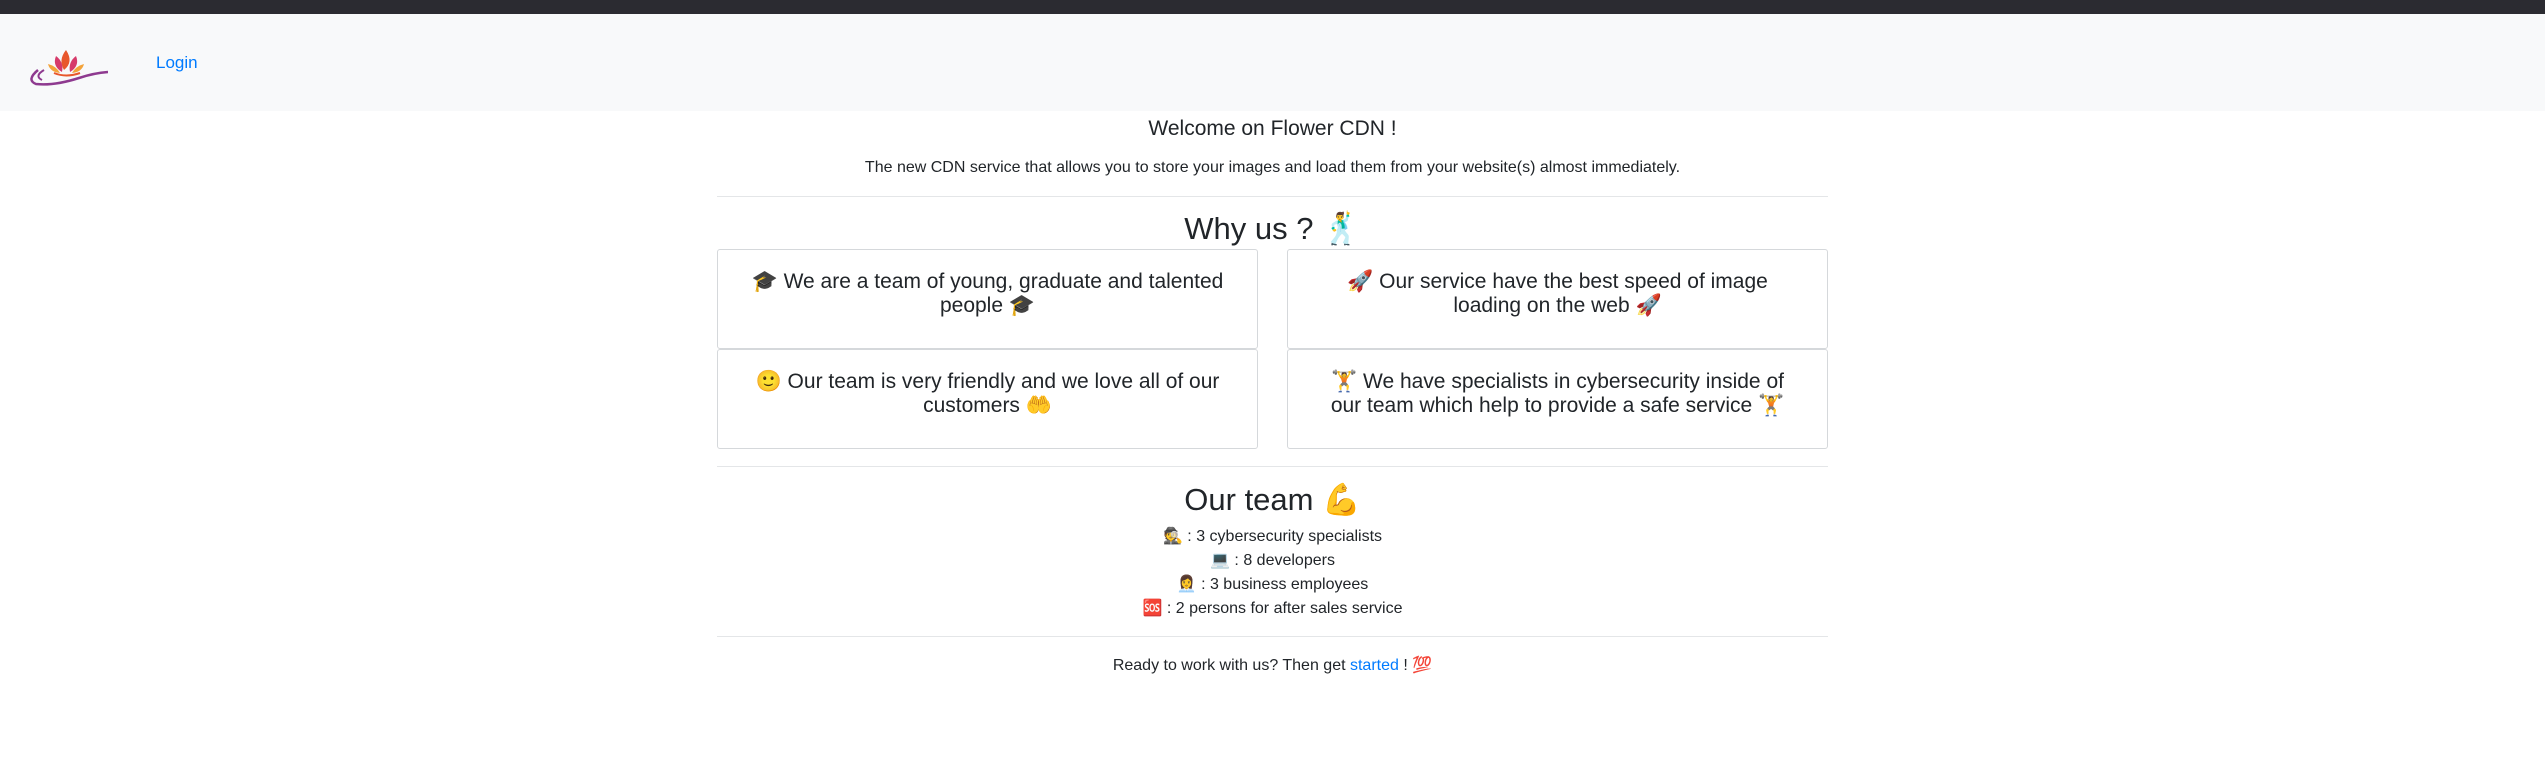  What do you see at coordinates (1415, 665) in the screenshot?
I see `footer-suffix: ! 💯` at bounding box center [1415, 665].